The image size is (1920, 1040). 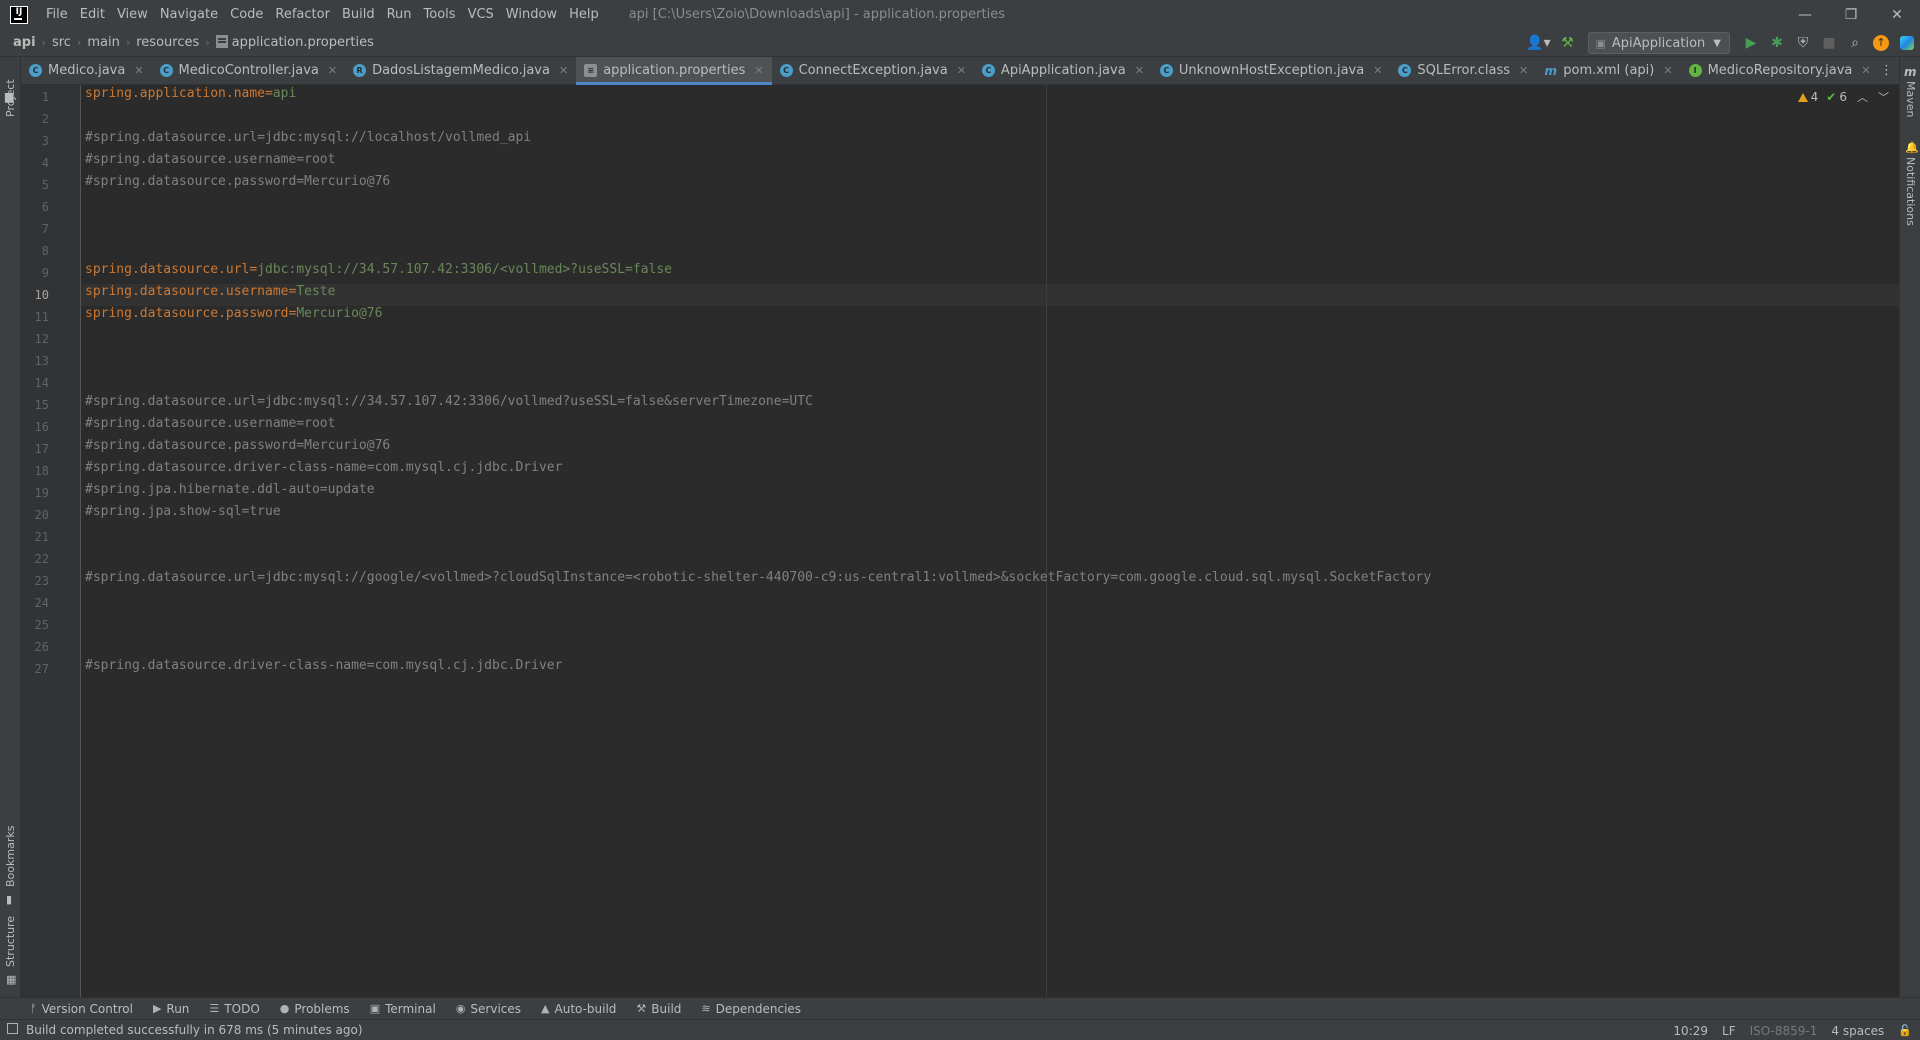 I want to click on notifications-tool-button: Notifications, so click(x=1910, y=191).